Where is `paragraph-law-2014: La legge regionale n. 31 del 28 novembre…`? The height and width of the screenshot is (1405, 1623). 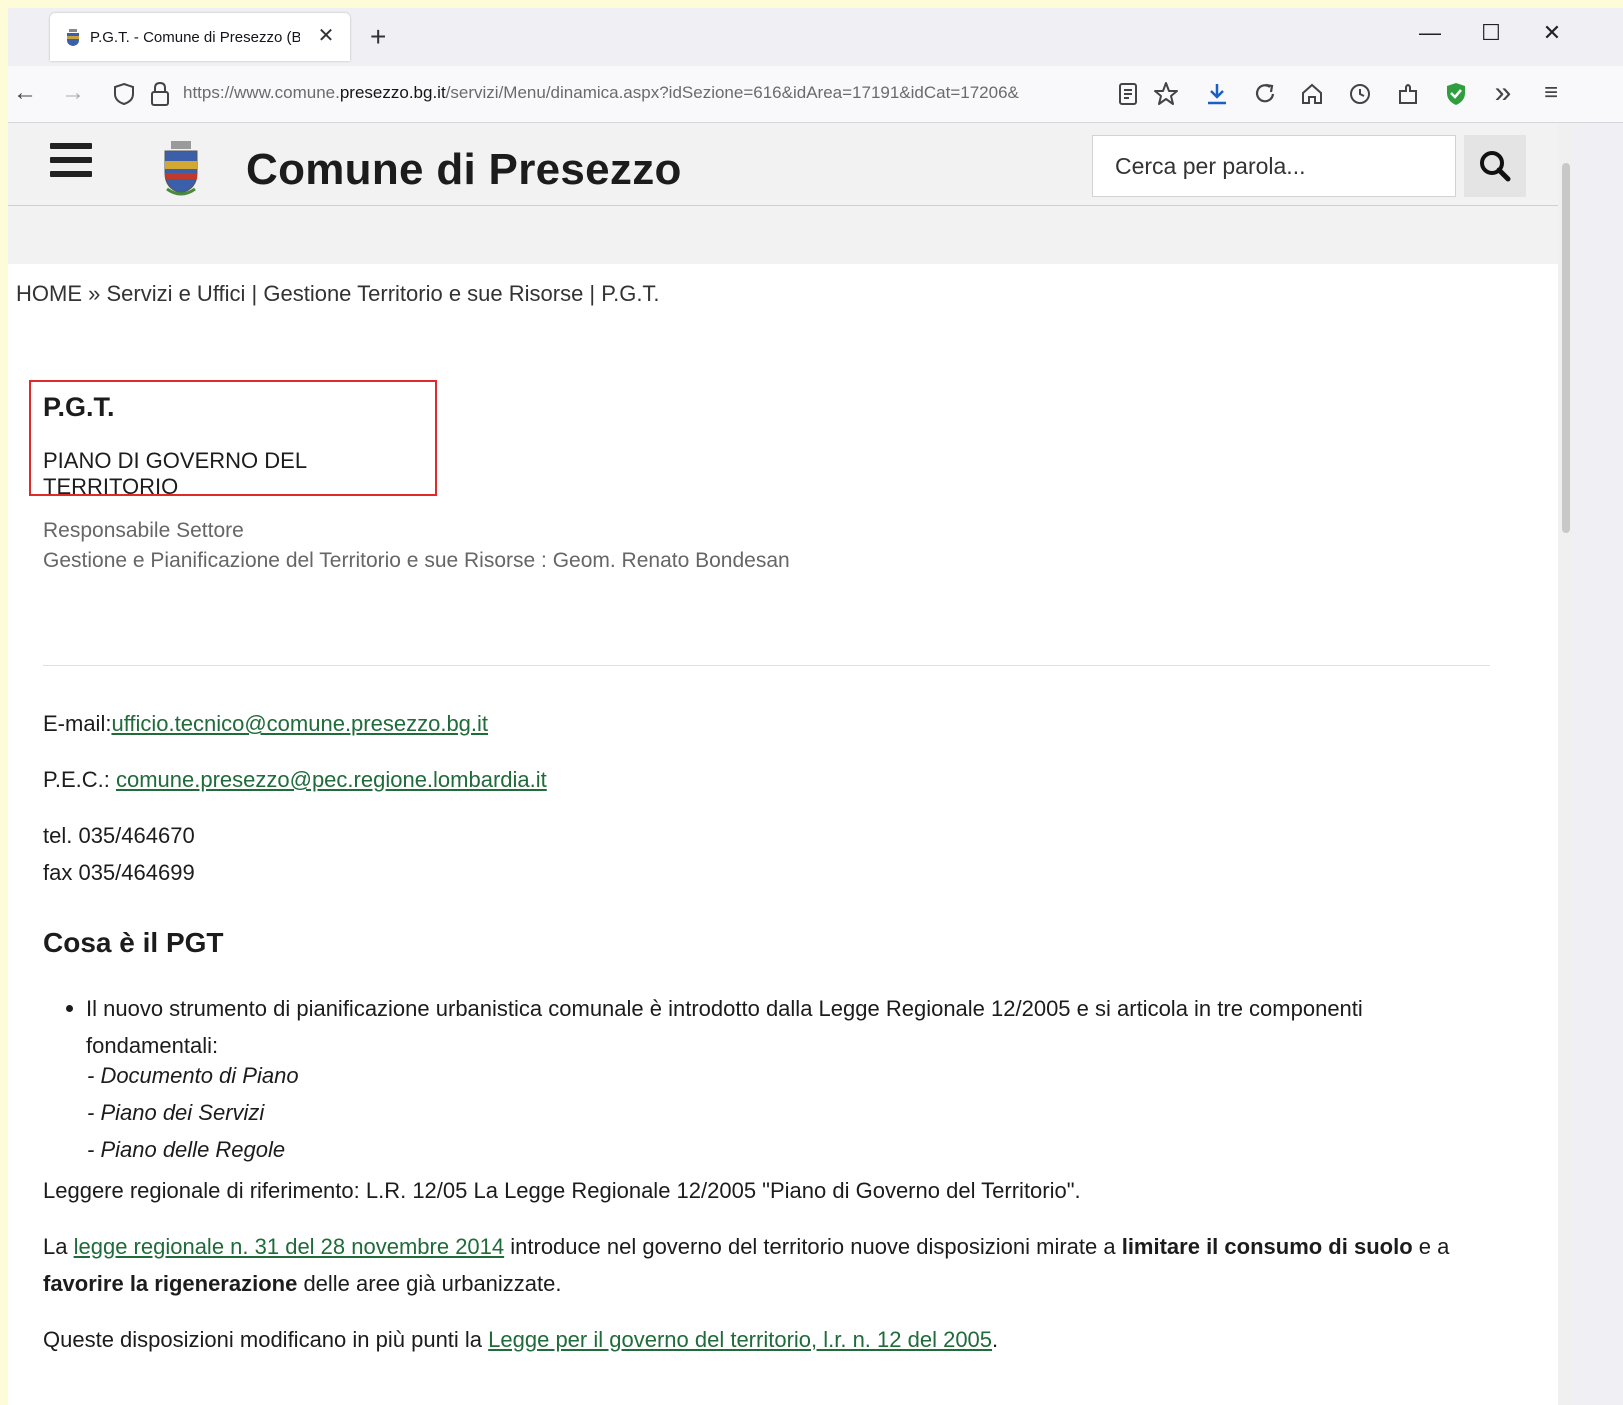
paragraph-law-2014: La legge regionale n. 31 del 28 novembre… is located at coordinates (763, 1265).